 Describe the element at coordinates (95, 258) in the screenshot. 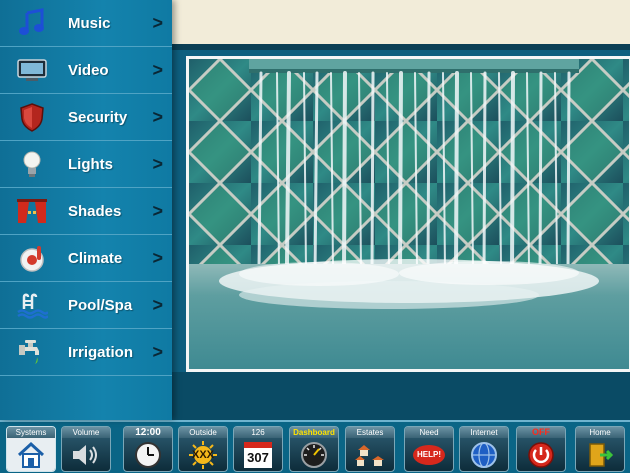

I see `menu-item-label: Climate` at that location.